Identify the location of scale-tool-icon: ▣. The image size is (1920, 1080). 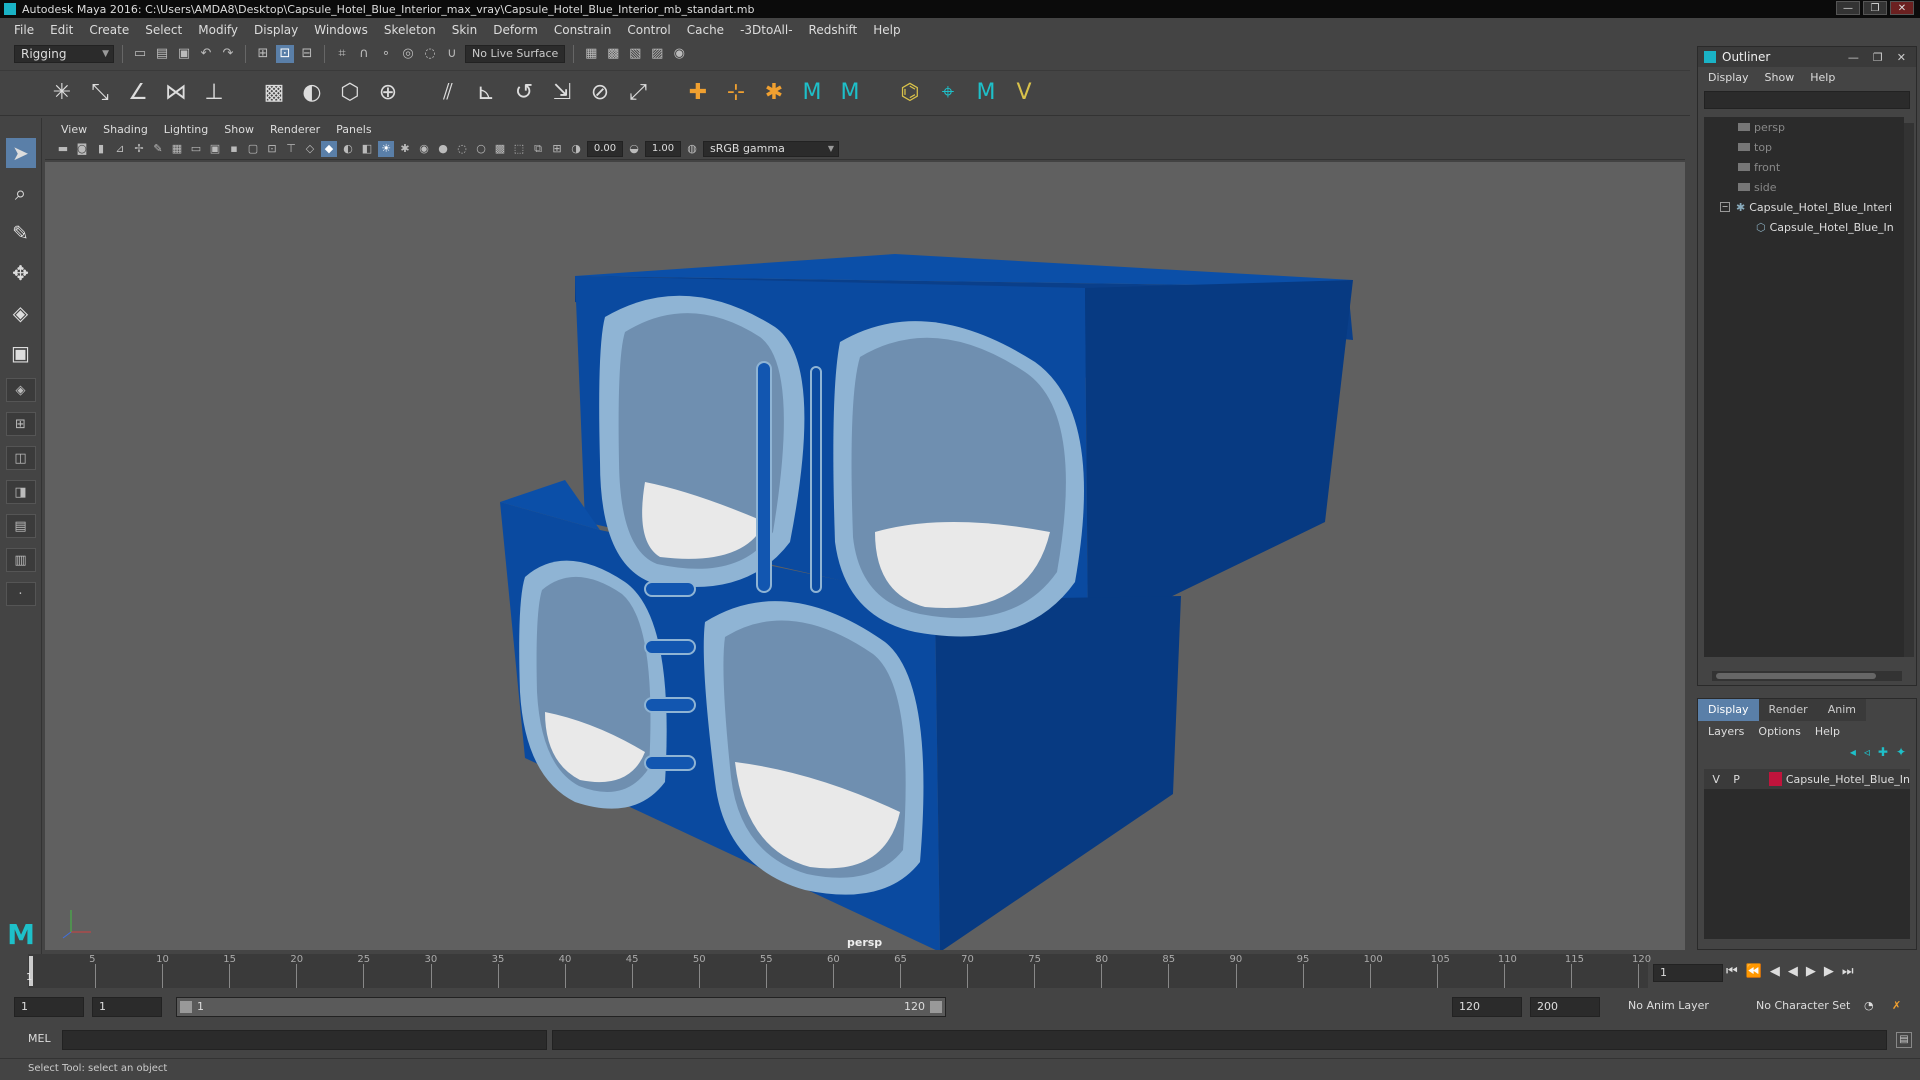
(21, 353).